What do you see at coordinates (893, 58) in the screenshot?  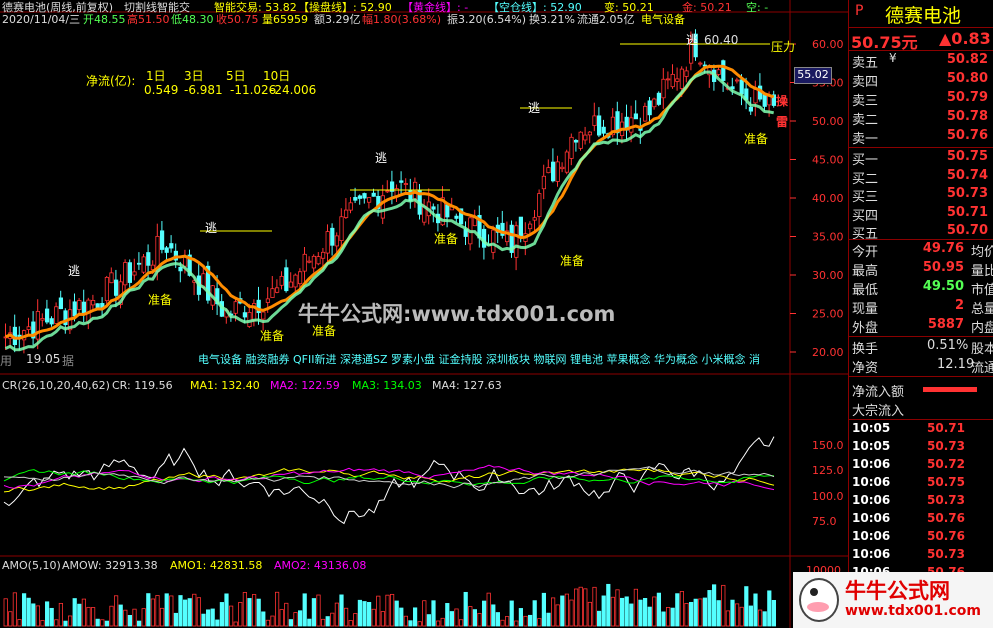 I see `currency-flag: ¥` at bounding box center [893, 58].